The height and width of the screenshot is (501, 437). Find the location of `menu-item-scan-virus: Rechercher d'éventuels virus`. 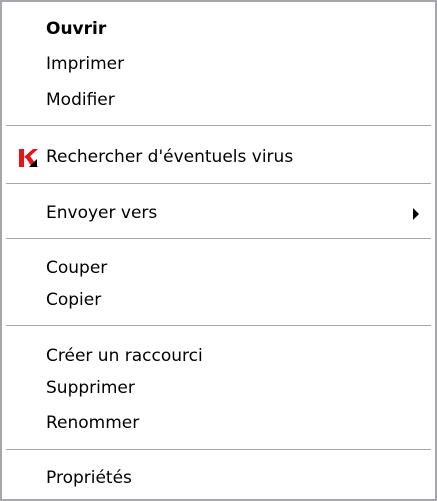

menu-item-scan-virus: Rechercher d'éventuels virus is located at coordinates (218, 157).